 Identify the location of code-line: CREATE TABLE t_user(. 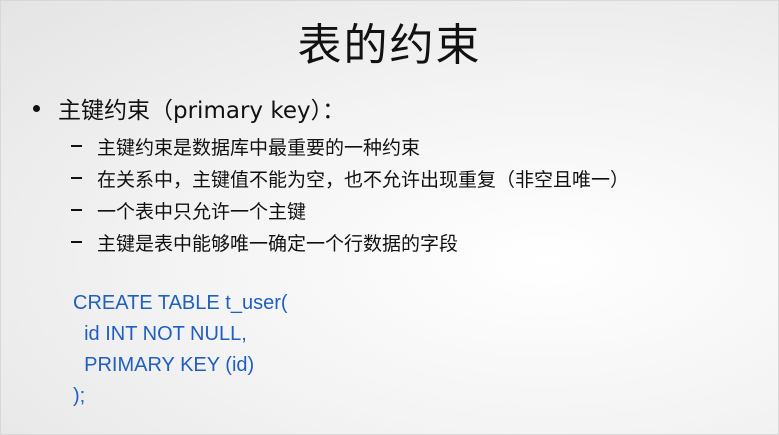
(180, 303).